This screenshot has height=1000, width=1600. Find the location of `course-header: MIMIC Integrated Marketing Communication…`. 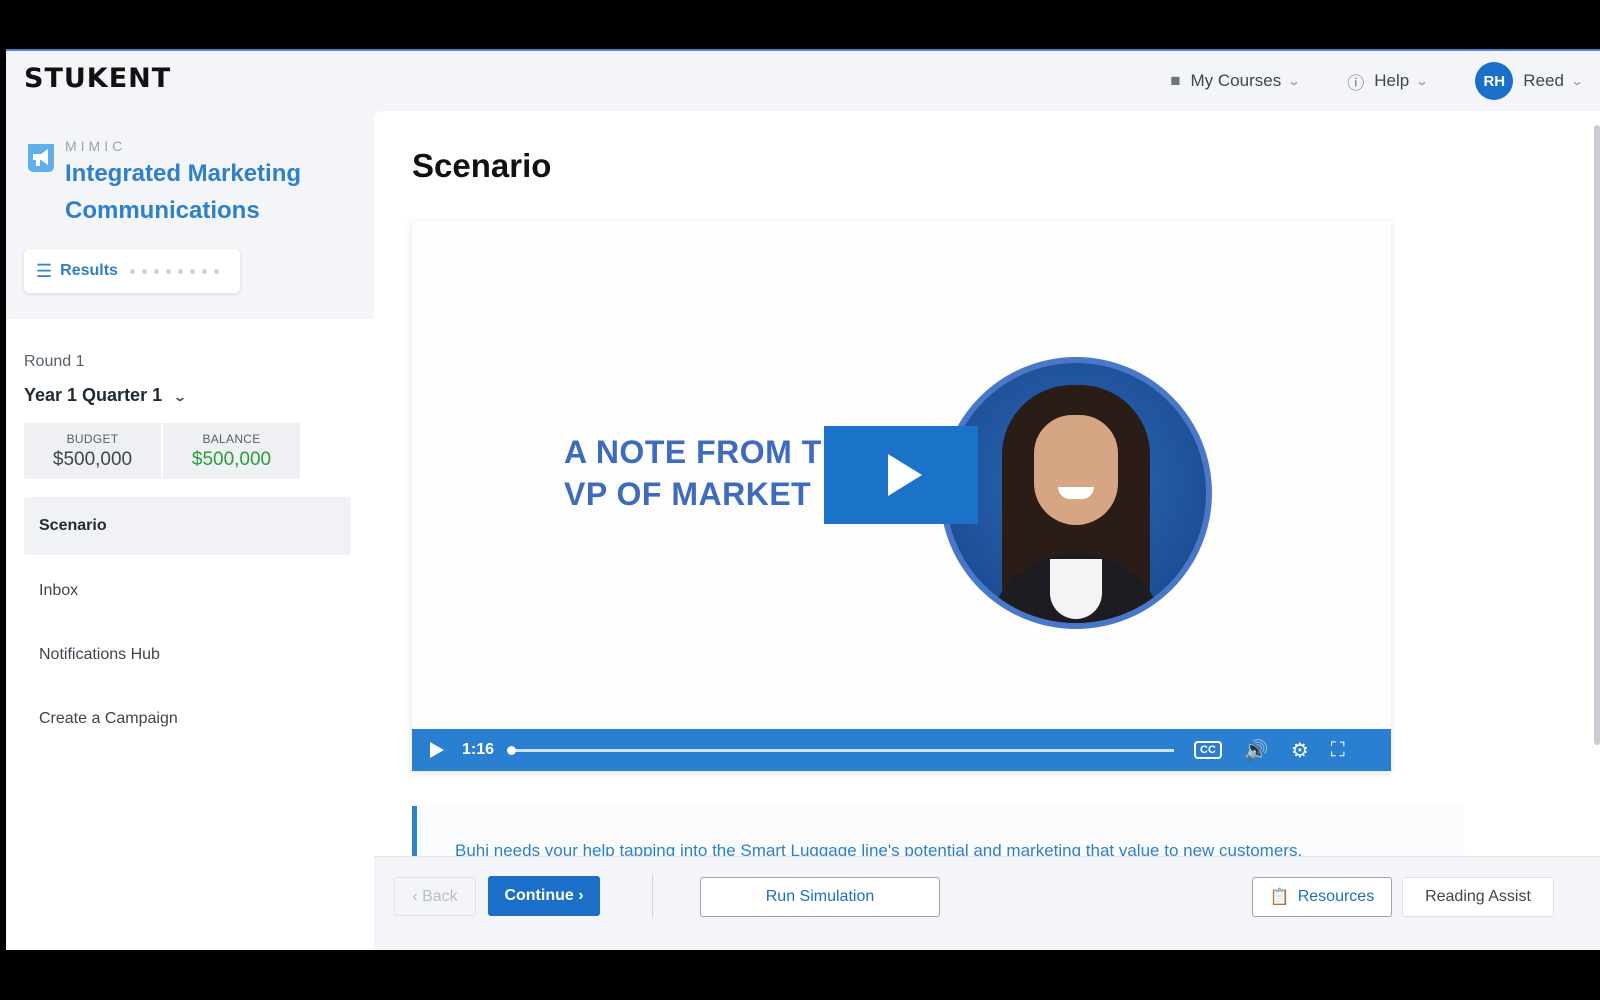

course-header: MIMIC Integrated Marketing Communication… is located at coordinates (190, 215).